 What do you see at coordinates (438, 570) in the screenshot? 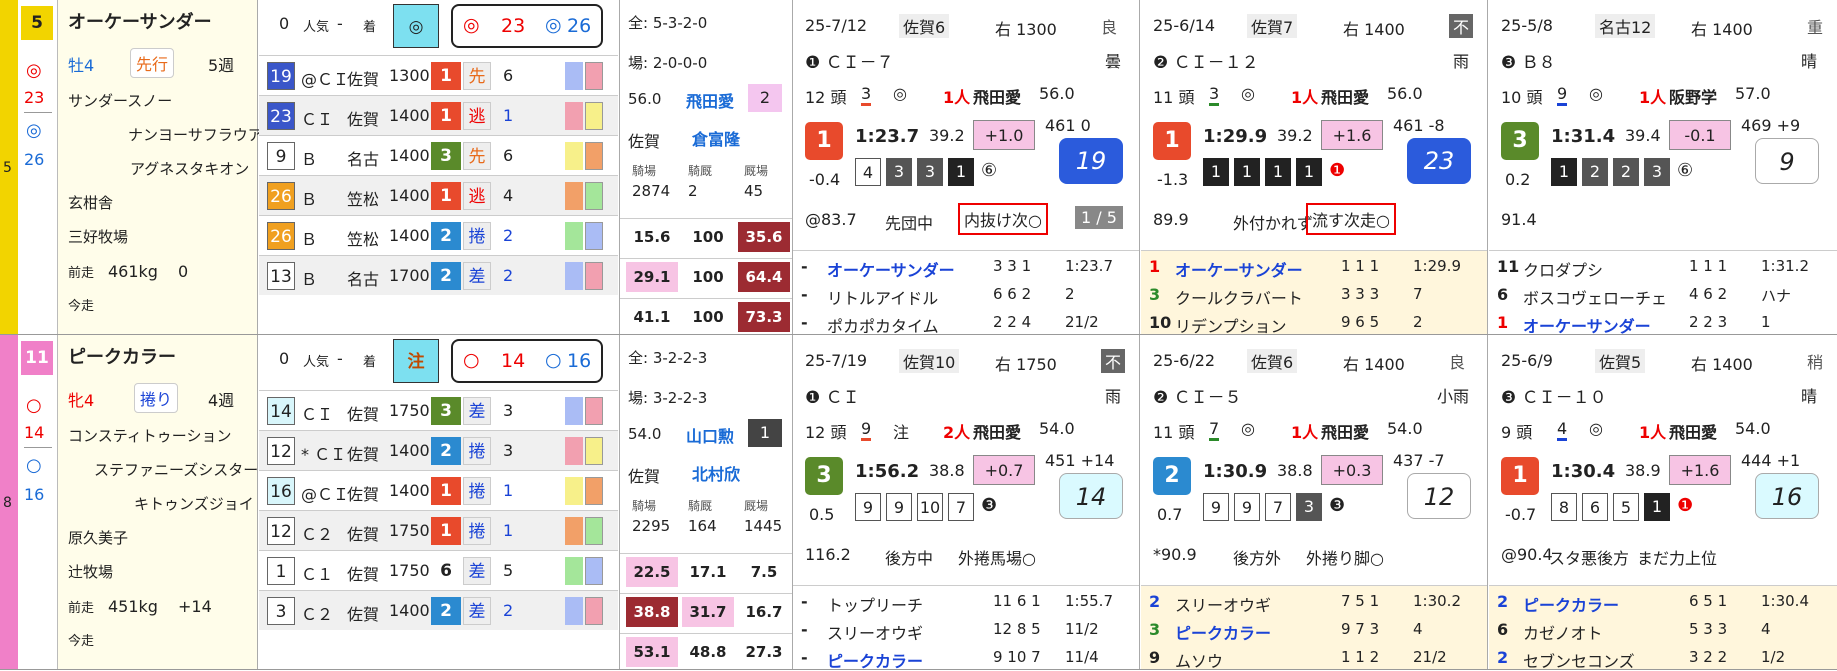
I see `past-result-row: 1 Ｃ１ 佐賀 1750 6 差 5` at bounding box center [438, 570].